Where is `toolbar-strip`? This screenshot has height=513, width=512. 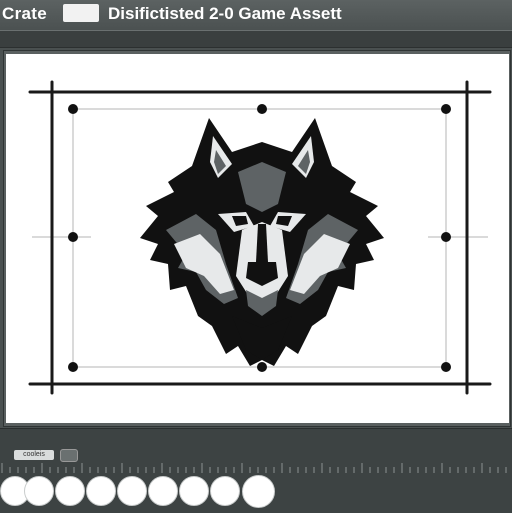 toolbar-strip is located at coordinates (256, 39).